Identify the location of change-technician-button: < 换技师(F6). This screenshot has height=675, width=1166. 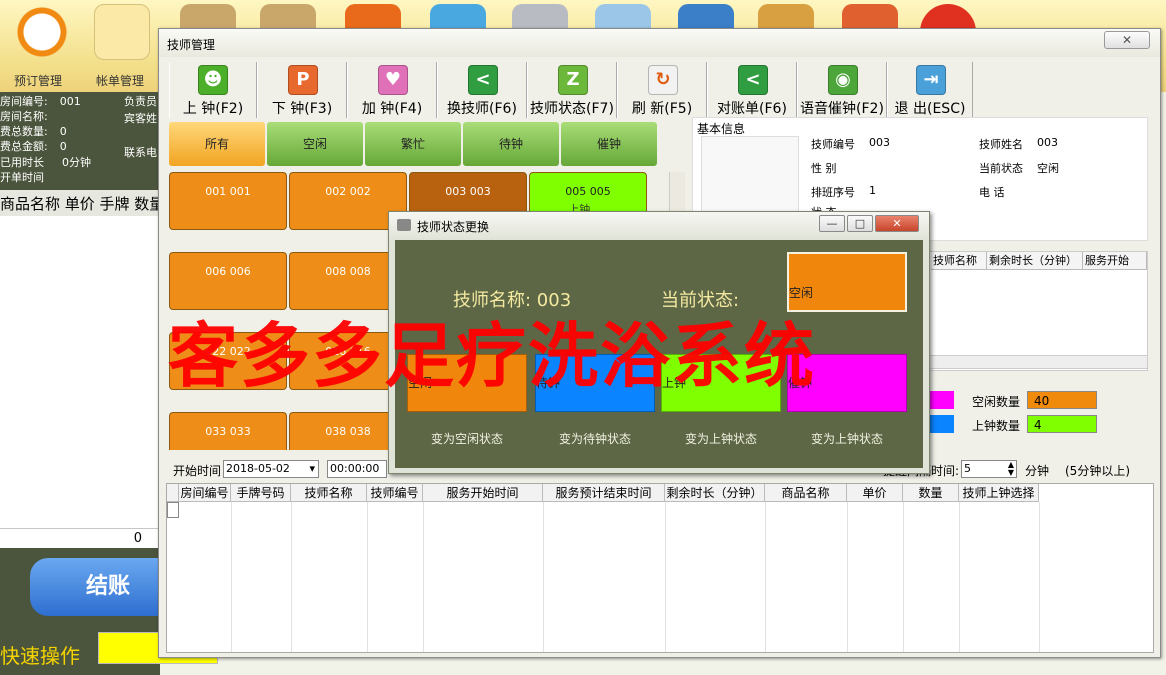
(482, 90).